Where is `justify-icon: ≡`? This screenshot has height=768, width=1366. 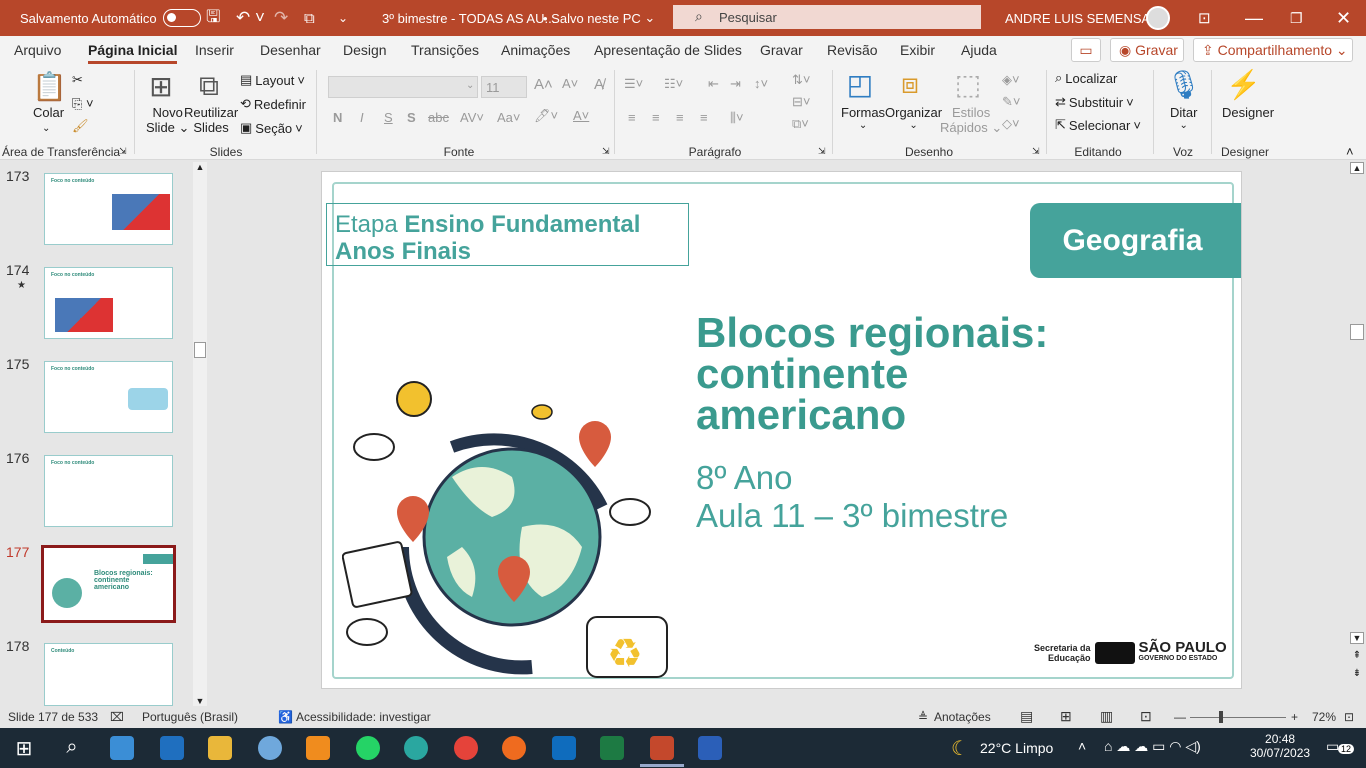
justify-icon: ≡ is located at coordinates (704, 117).